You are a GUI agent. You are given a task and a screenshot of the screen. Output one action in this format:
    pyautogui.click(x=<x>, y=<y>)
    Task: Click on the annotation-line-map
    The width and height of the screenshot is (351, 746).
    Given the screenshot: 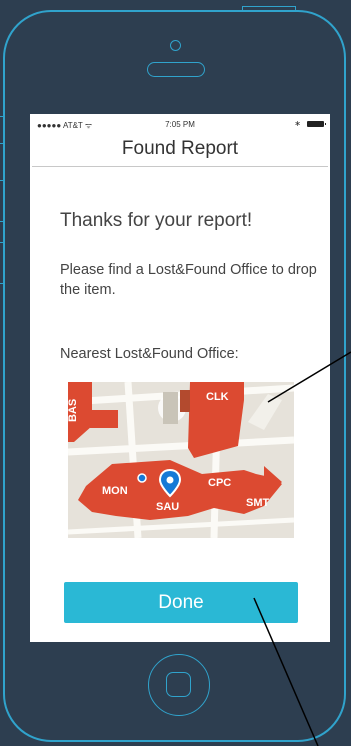 What is the action you would take?
    pyautogui.click(x=309, y=377)
    